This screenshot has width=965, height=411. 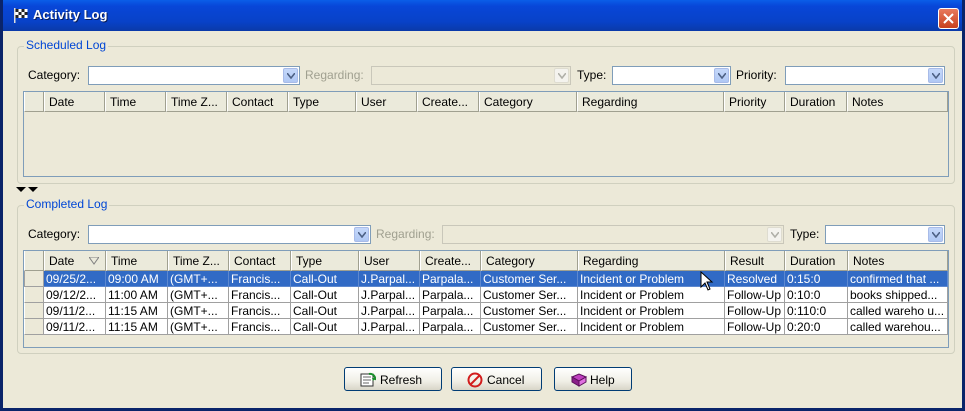 What do you see at coordinates (755, 261) in the screenshot?
I see `col-result: Result` at bounding box center [755, 261].